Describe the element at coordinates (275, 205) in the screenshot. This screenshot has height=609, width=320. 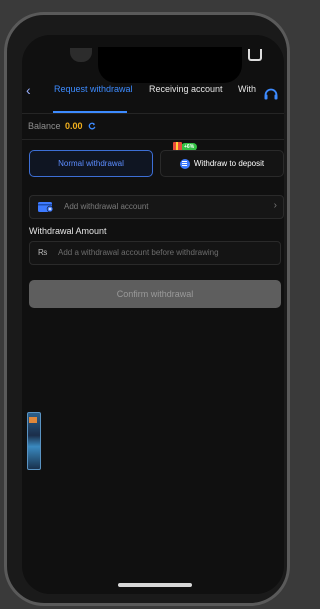
I see `chevron-right-icon: ›` at that location.